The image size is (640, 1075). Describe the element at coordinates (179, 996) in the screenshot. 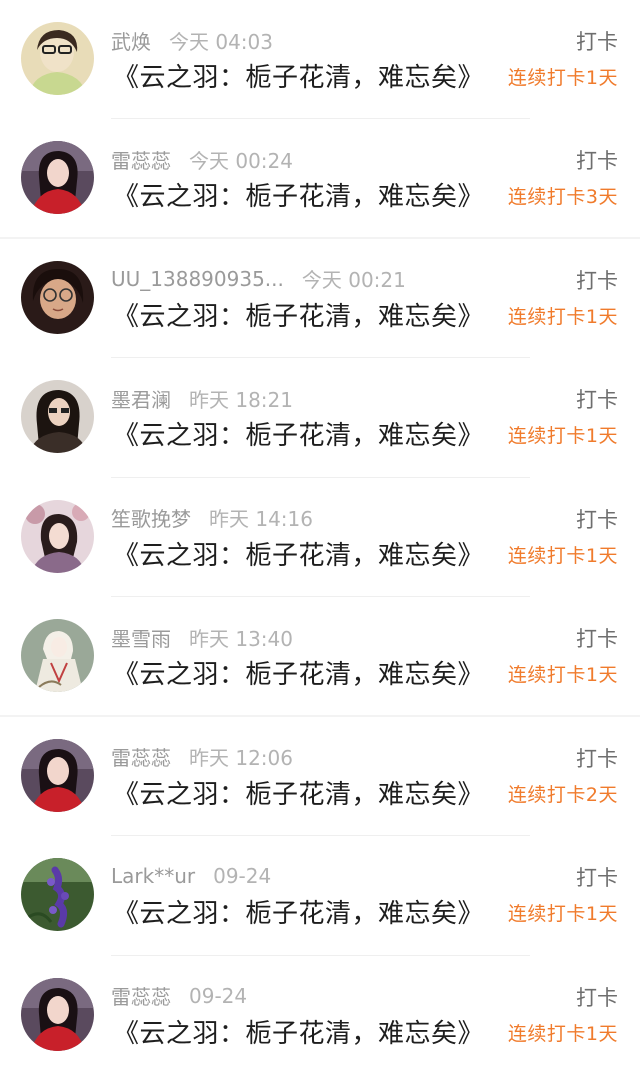

I see `entry-meta: 雷蕊蕊 09-24` at that location.